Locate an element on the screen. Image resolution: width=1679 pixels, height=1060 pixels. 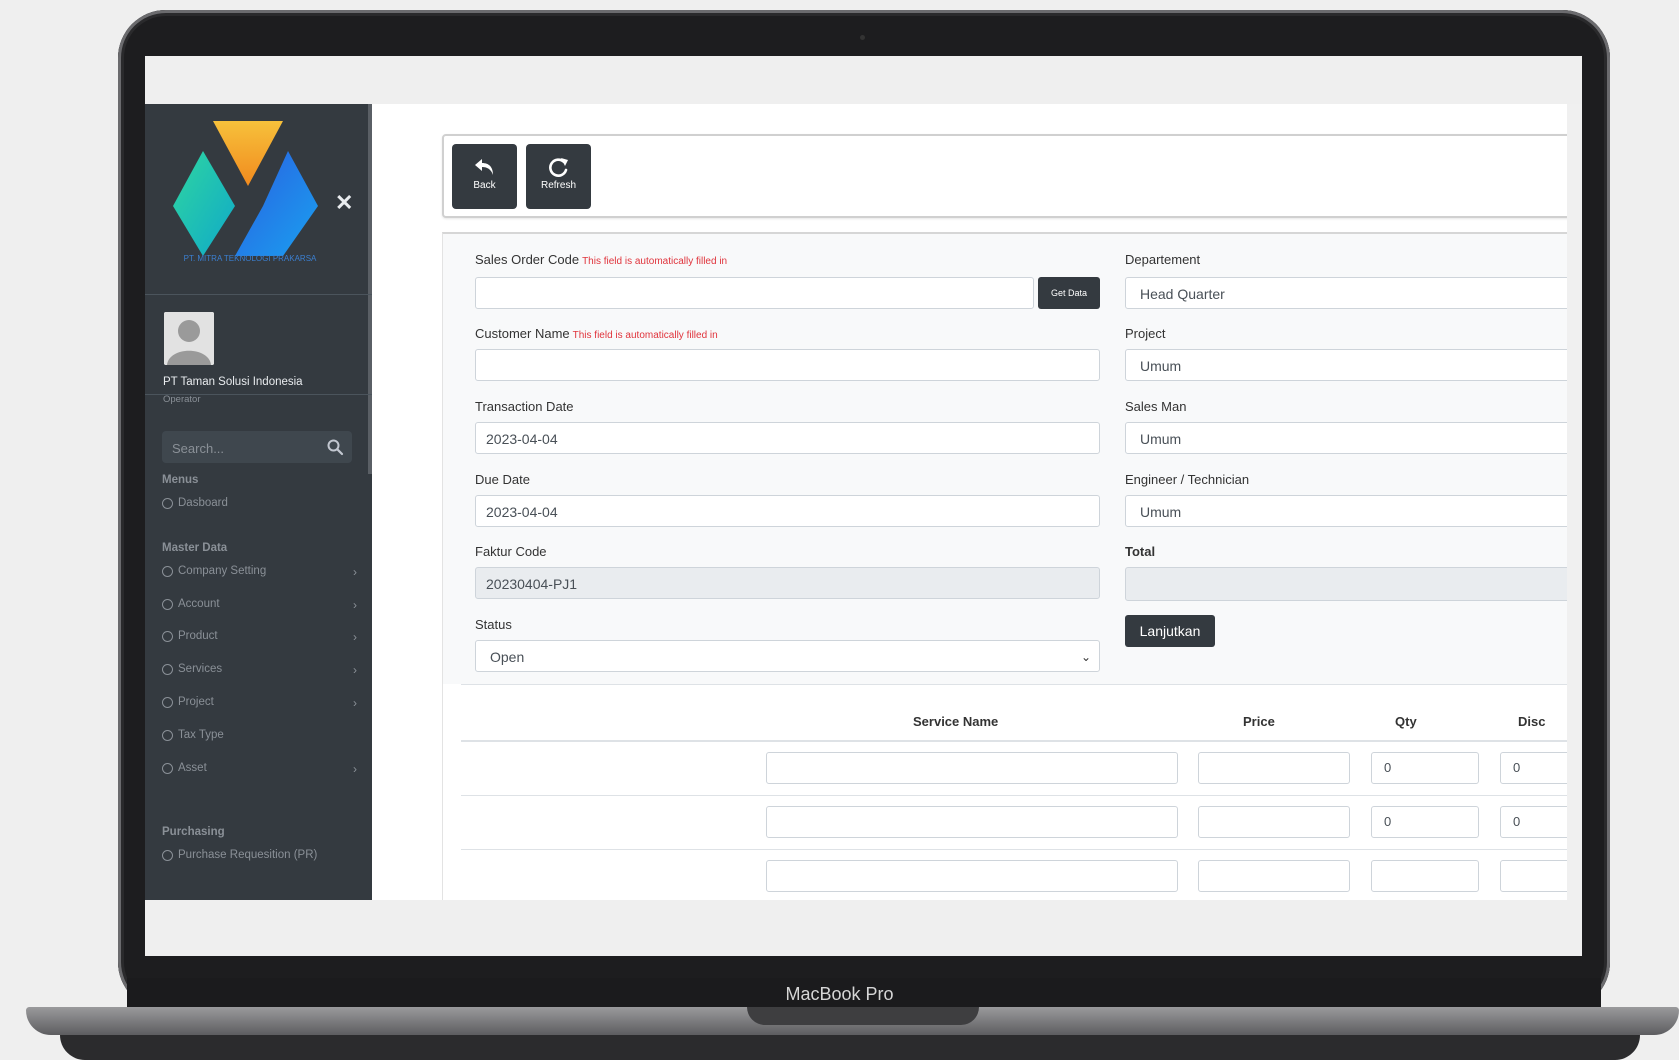
company-logo is located at coordinates (245, 188).